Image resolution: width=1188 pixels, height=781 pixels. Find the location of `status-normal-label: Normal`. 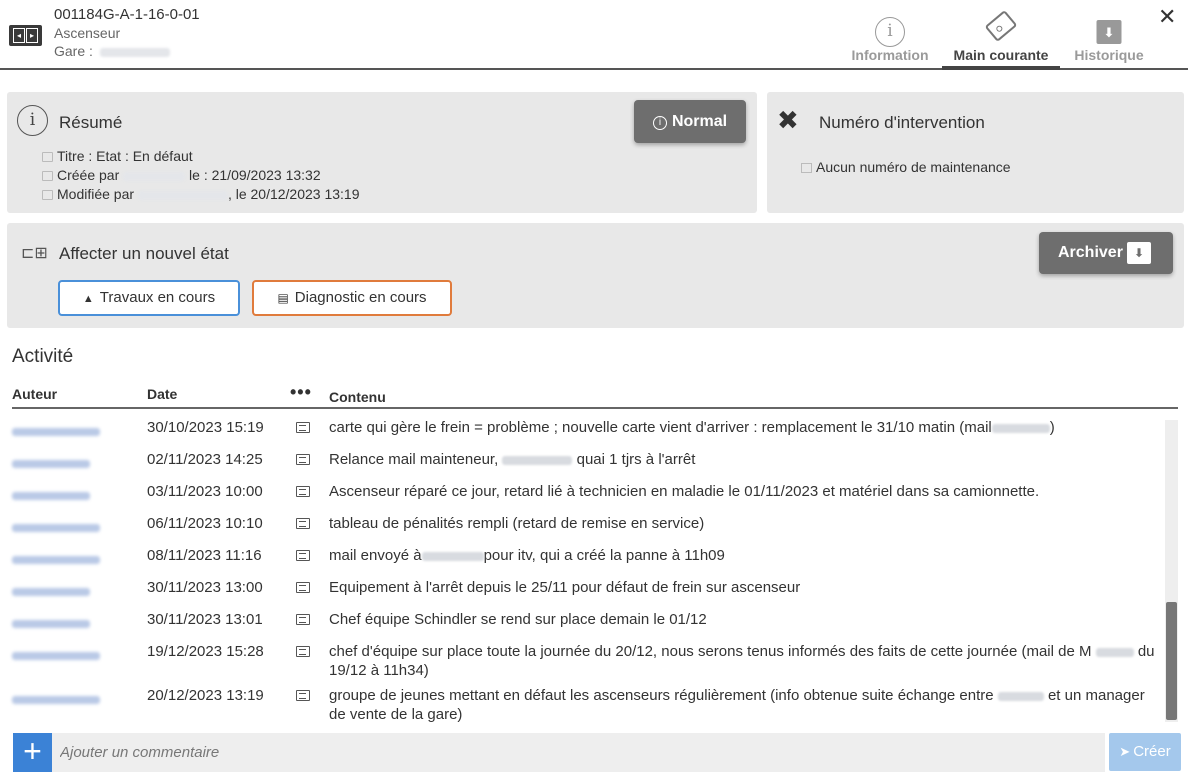

status-normal-label: Normal is located at coordinates (699, 121).